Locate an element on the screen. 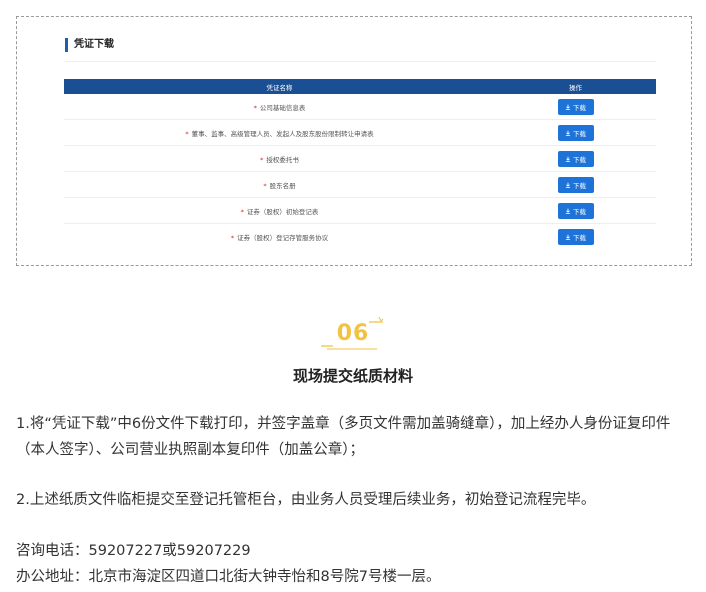 Image resolution: width=706 pixels, height=592 pixels. certificate-name: 董事、监事、高级管理人员、发起人及股东股份限制转让申请表 is located at coordinates (282, 133).